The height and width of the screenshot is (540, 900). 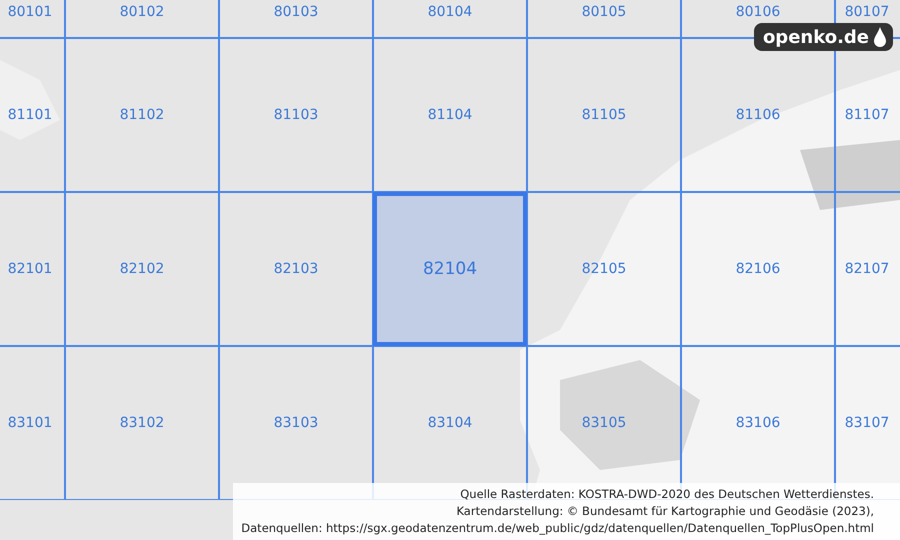 I want to click on grid-cell-label: 83106, so click(x=758, y=423).